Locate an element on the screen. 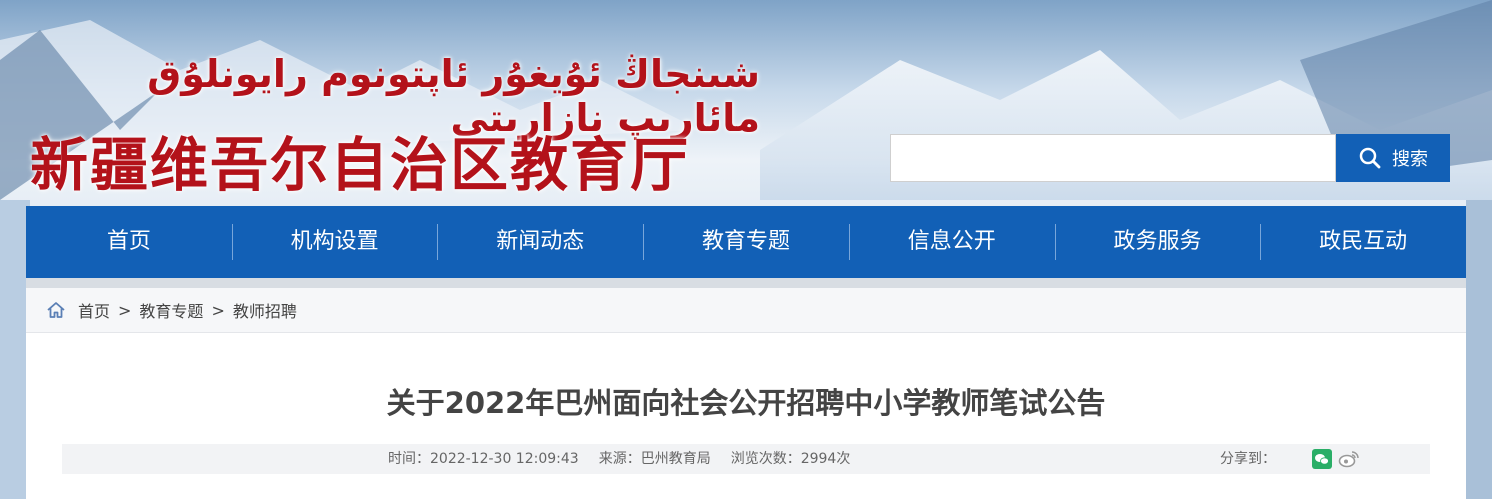 The width and height of the screenshot is (1492, 499). share-section: 分享到： is located at coordinates (1290, 459).